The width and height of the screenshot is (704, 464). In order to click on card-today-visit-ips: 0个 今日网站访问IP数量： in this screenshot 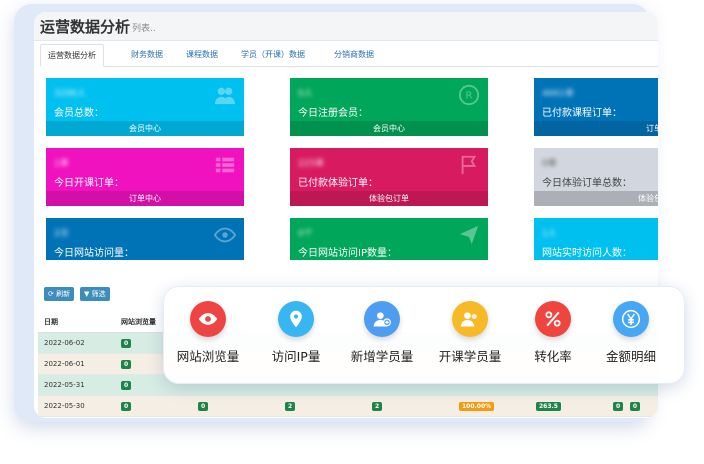, I will do `click(389, 239)`.